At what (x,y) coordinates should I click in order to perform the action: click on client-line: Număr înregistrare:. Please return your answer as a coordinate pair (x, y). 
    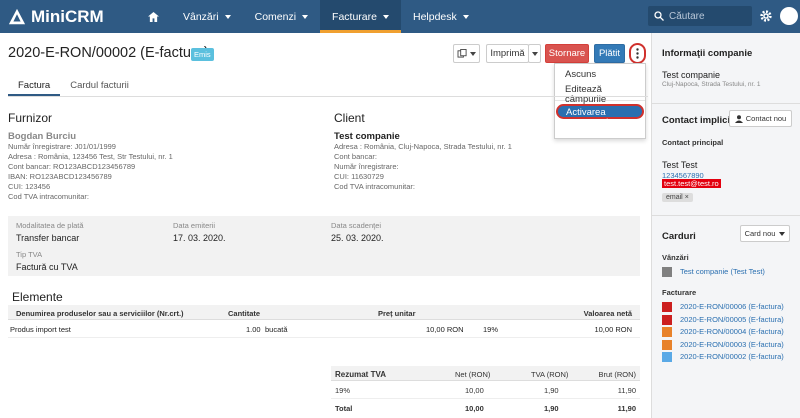
    Looking at the image, I should click on (366, 166).